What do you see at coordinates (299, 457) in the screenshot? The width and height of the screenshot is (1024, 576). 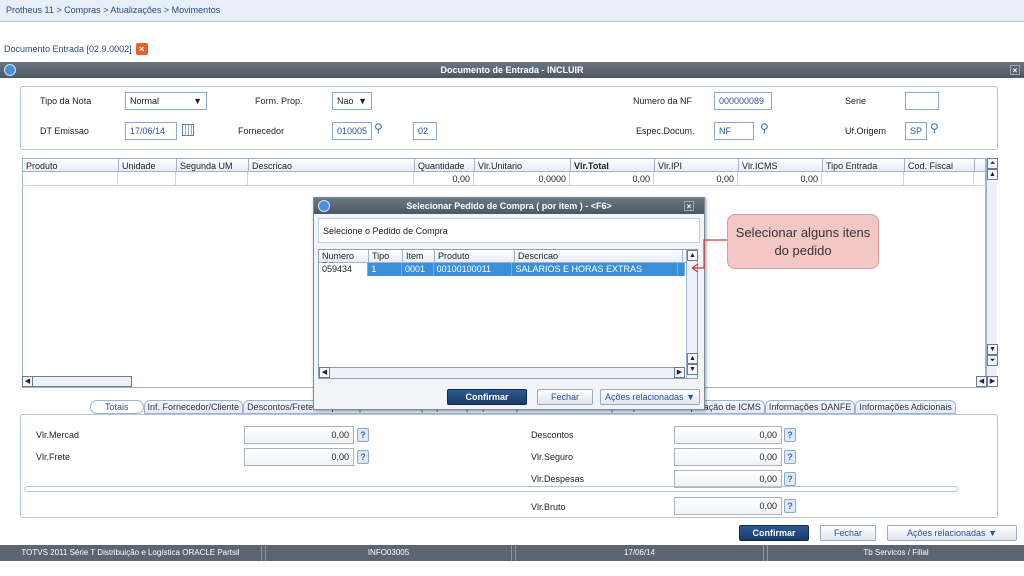 I see `vlr-frete-field: 0,00` at bounding box center [299, 457].